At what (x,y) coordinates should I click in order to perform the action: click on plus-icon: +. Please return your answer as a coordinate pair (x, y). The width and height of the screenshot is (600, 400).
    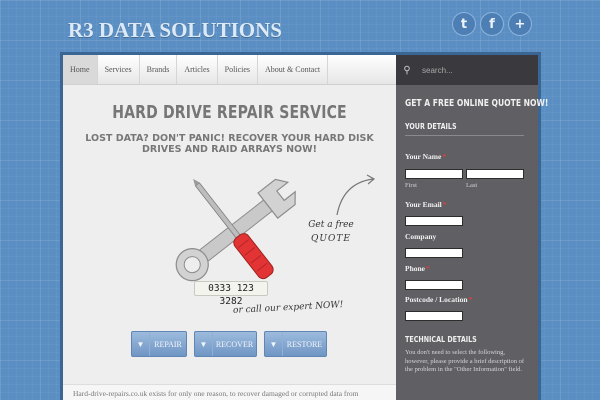
    Looking at the image, I should click on (520, 24).